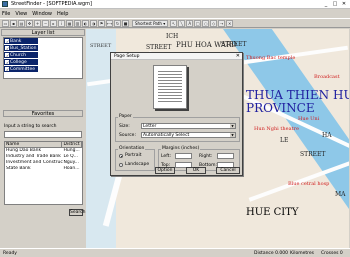 This screenshot has width=350, height=257. What do you see at coordinates (72, 144) in the screenshot?
I see `column-district: District` at bounding box center [72, 144].